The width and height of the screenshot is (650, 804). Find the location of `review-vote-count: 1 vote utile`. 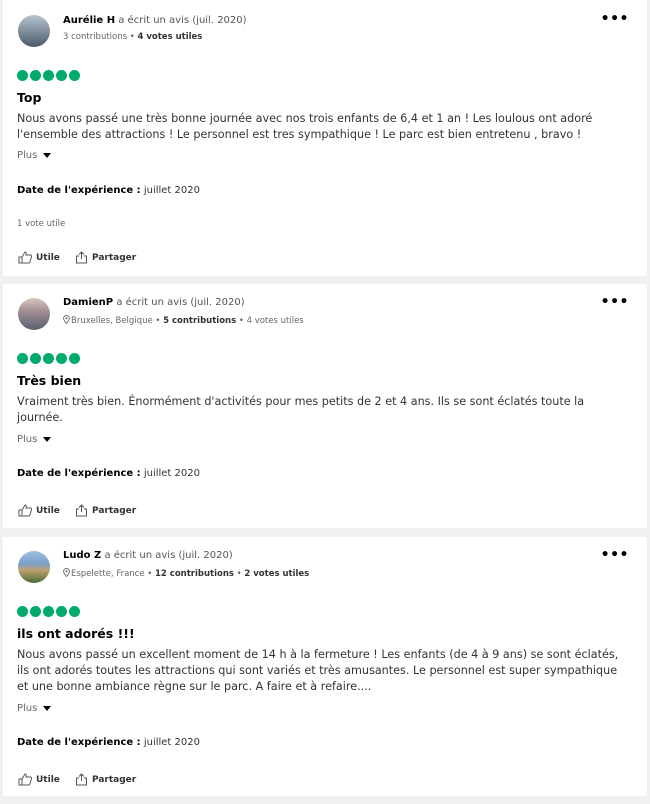

review-vote-count: 1 vote utile is located at coordinates (41, 224).